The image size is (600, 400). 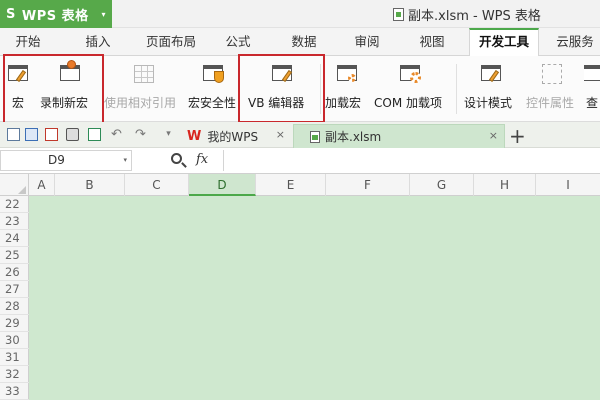 I want to click on macro-security-button: 宏安全性, so click(x=213, y=89).